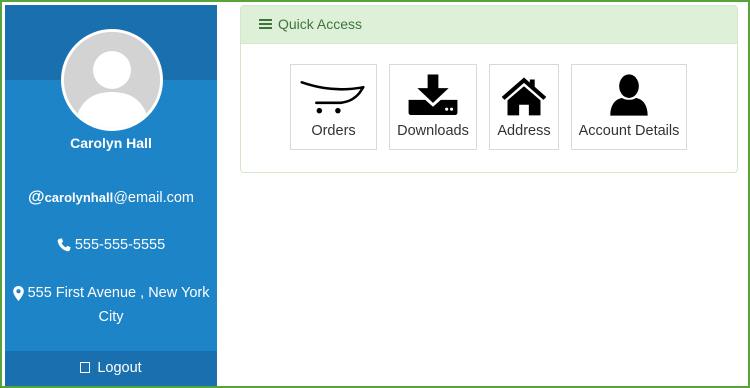 Image resolution: width=750 pixels, height=388 pixels. I want to click on avatar, so click(112, 80).